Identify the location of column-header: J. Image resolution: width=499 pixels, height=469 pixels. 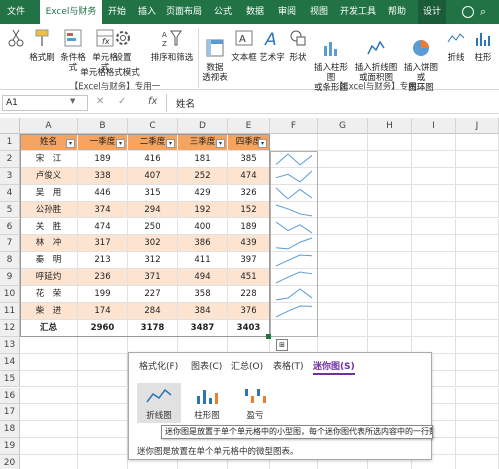
(477, 126).